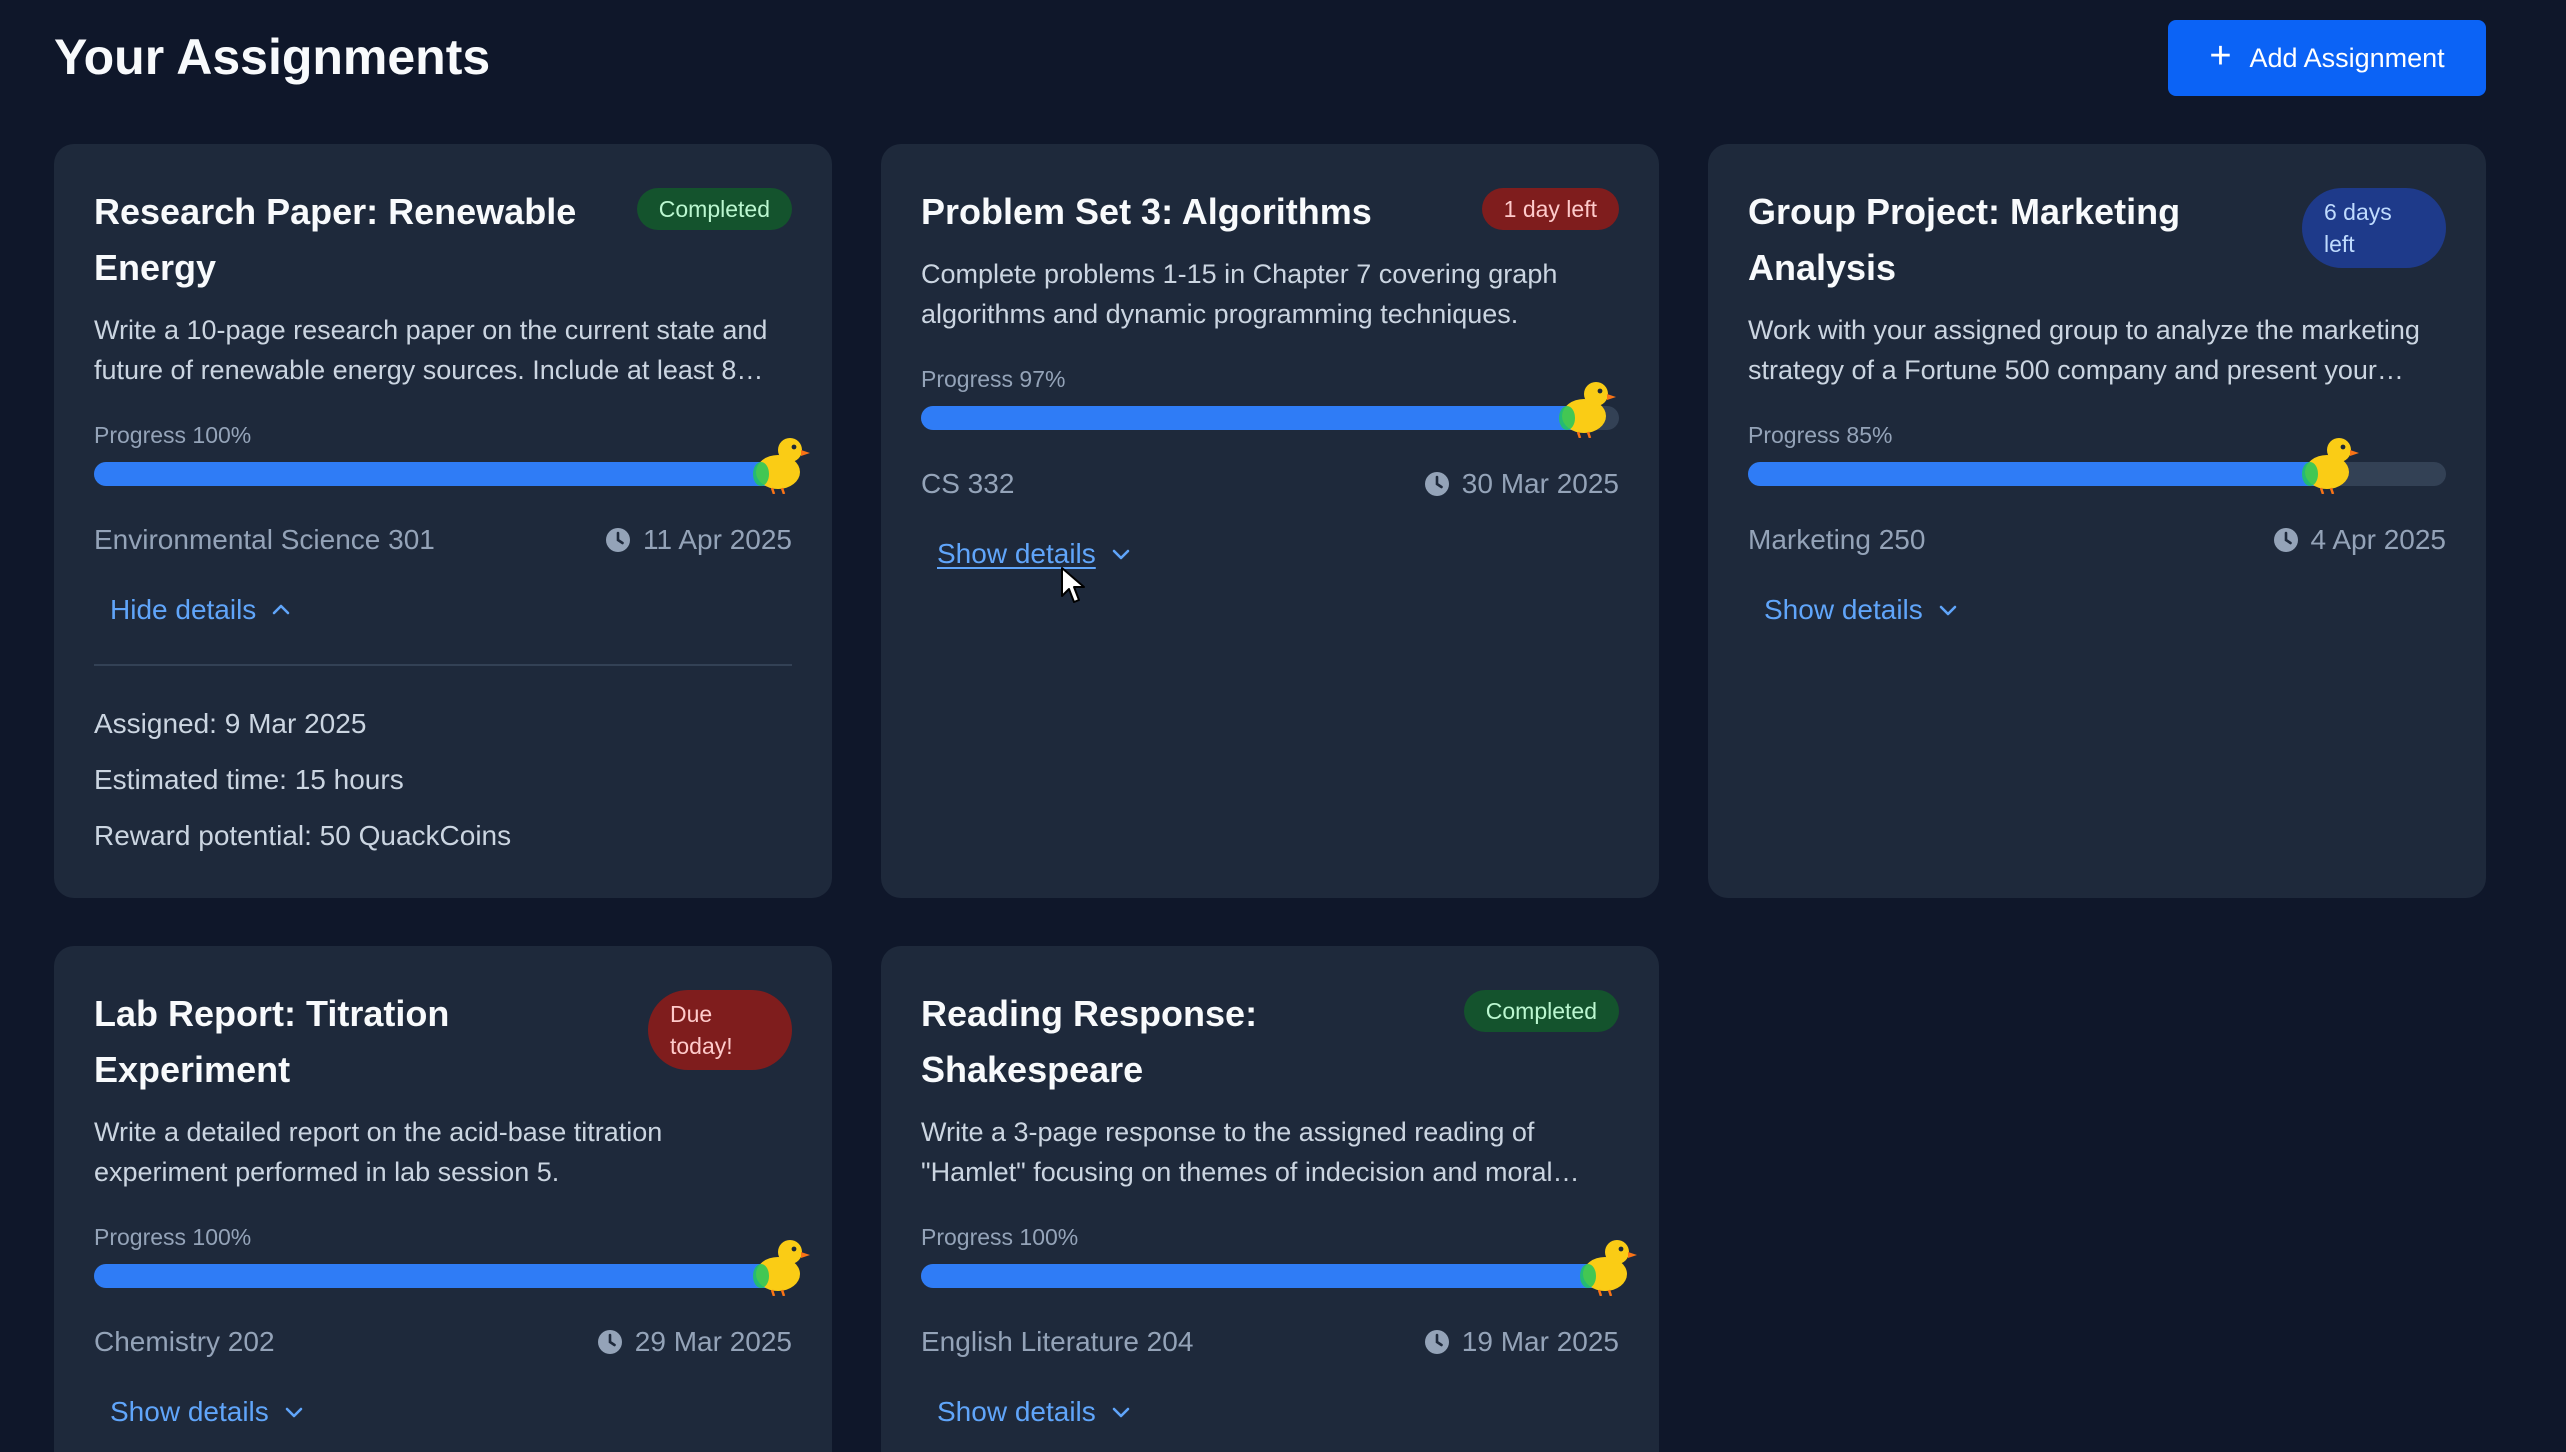  I want to click on assignment-title: Reading Response: Shakespeare, so click(1089, 1041).